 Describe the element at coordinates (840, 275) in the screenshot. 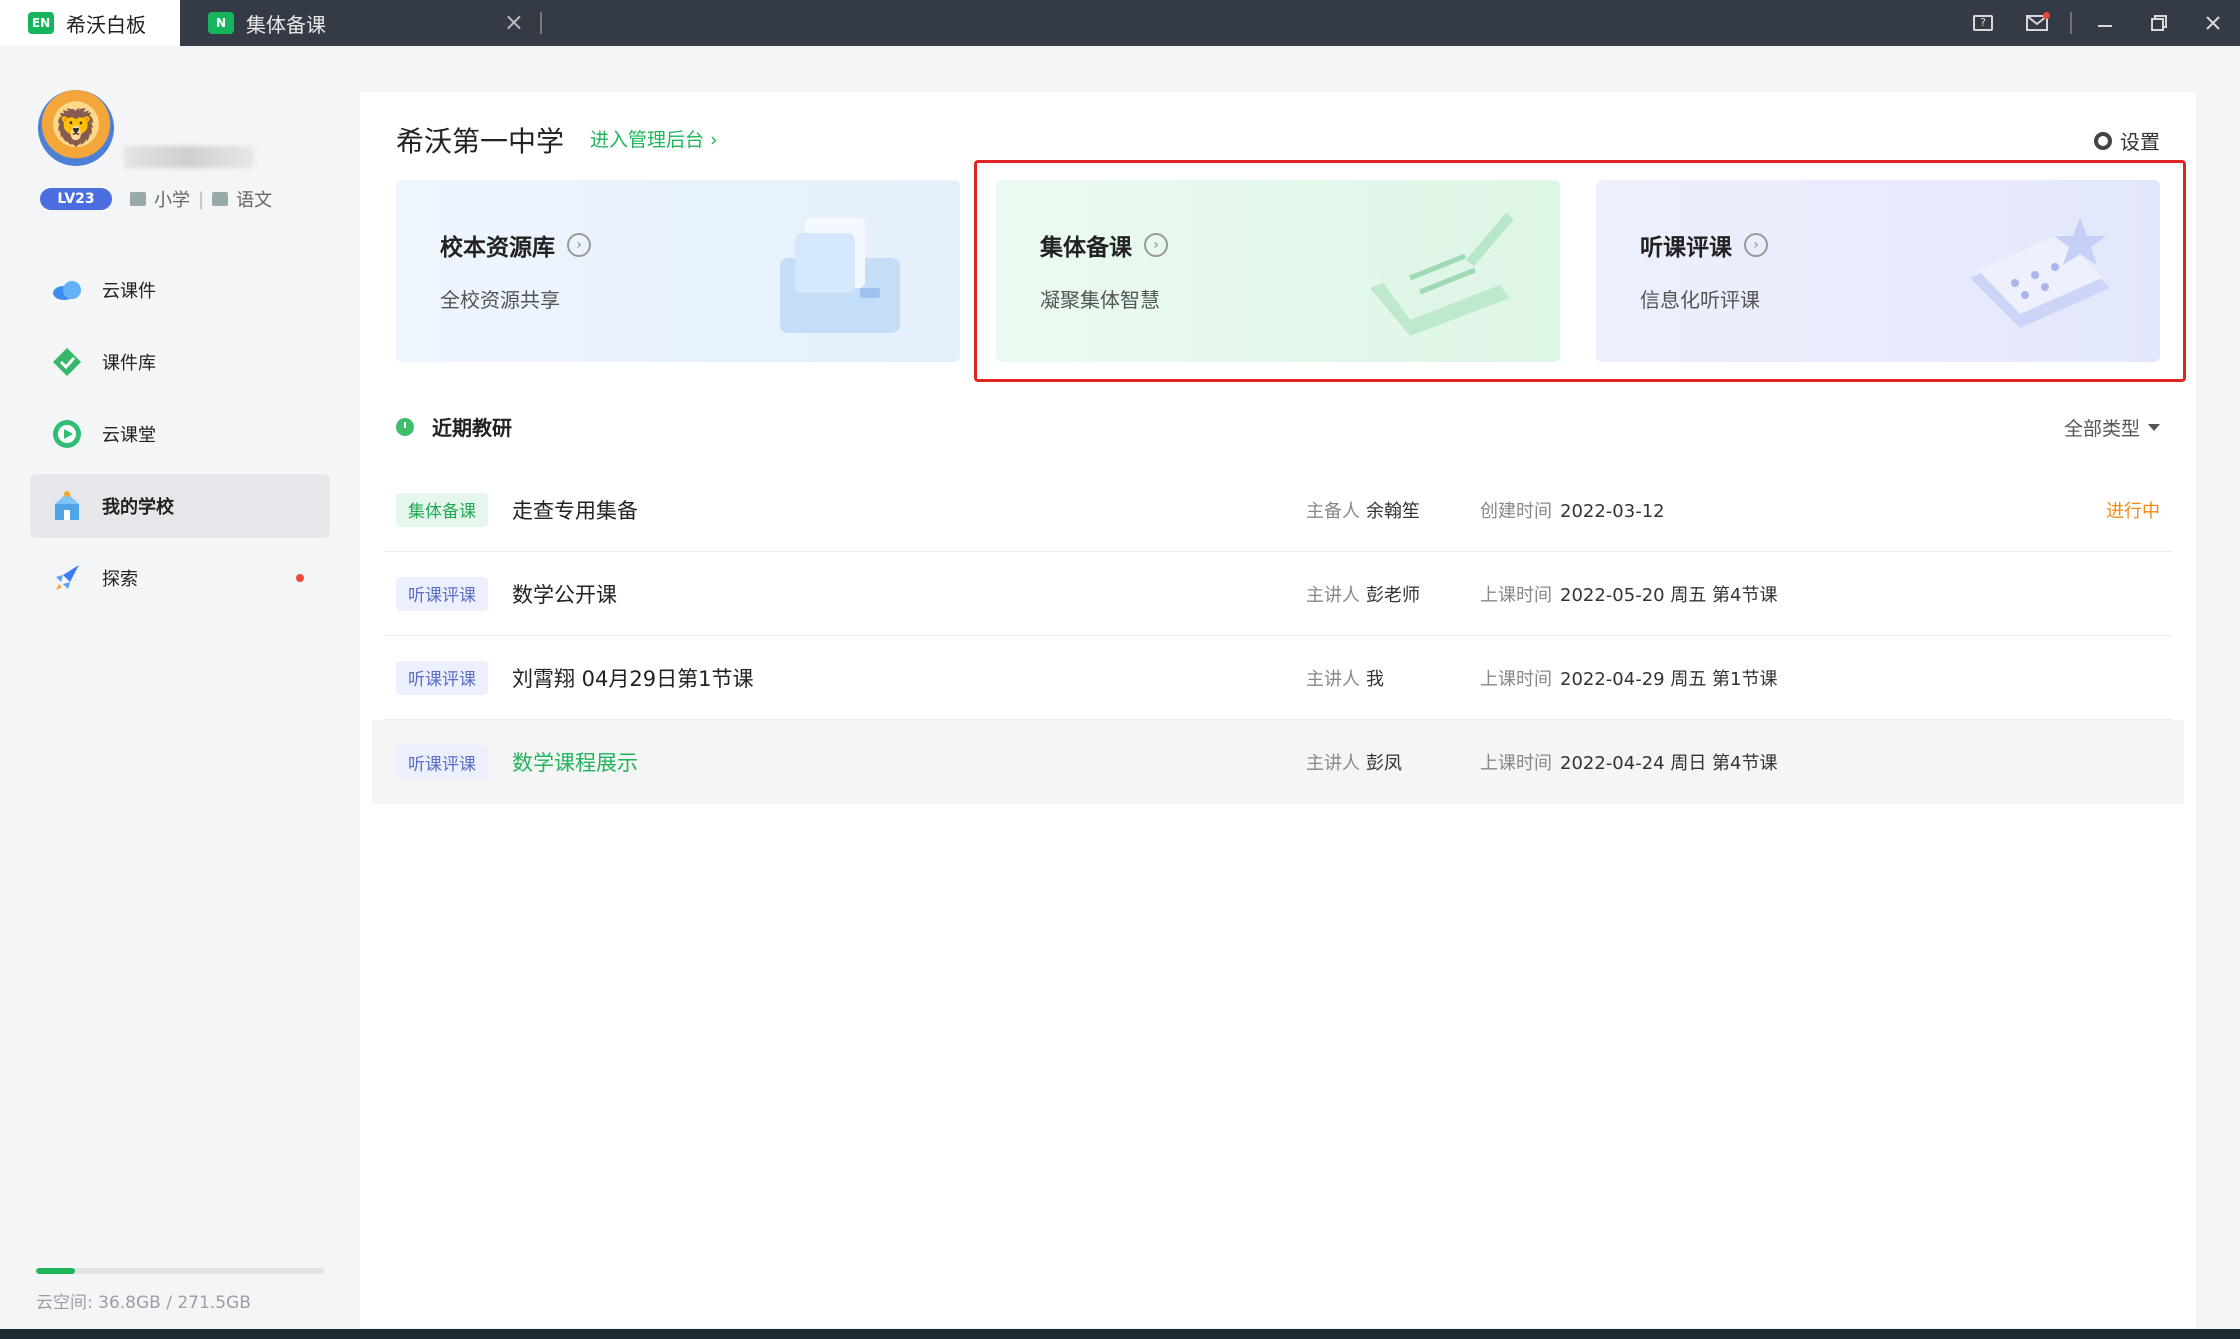

I see `file-box-illustration-icon` at that location.